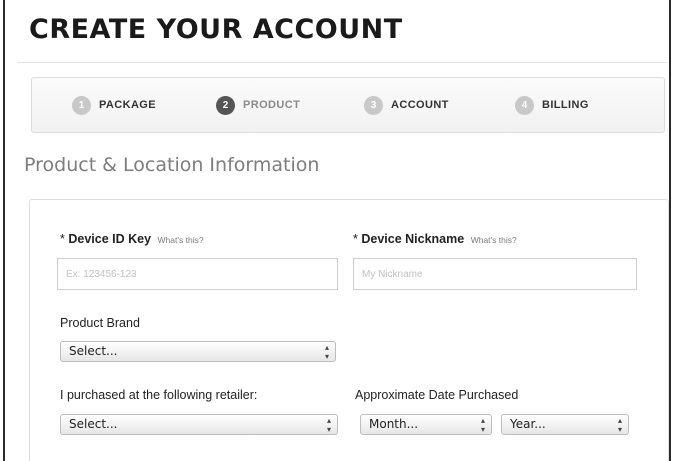 The height and width of the screenshot is (461, 678). I want to click on device-id-label: * Device ID Key What's this?, so click(132, 239).